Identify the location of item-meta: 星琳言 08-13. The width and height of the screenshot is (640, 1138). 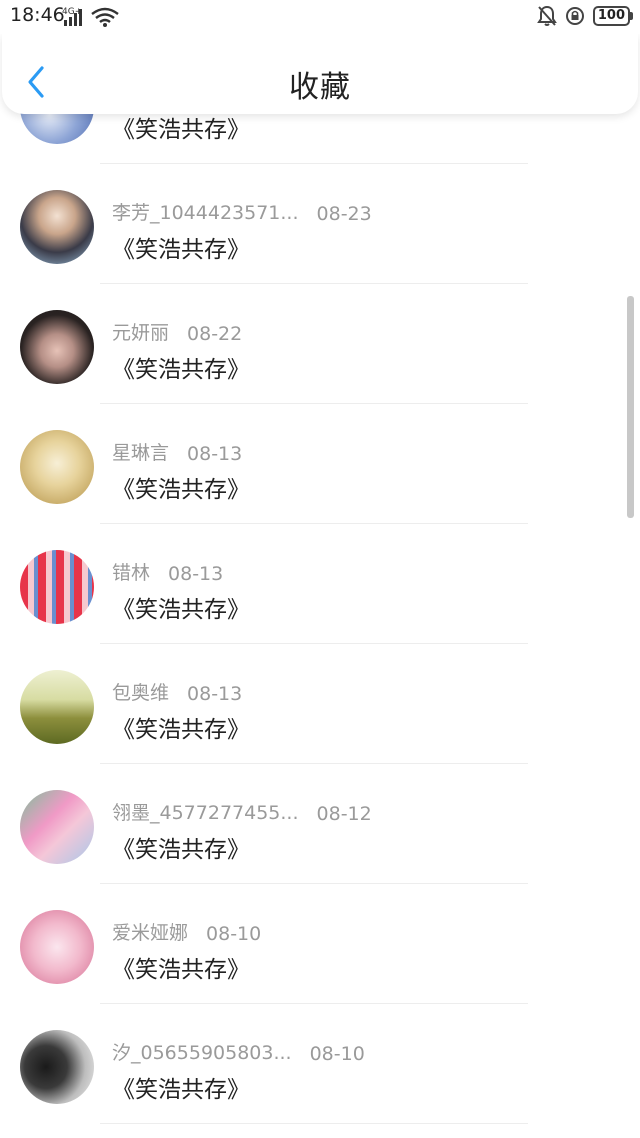
(177, 451).